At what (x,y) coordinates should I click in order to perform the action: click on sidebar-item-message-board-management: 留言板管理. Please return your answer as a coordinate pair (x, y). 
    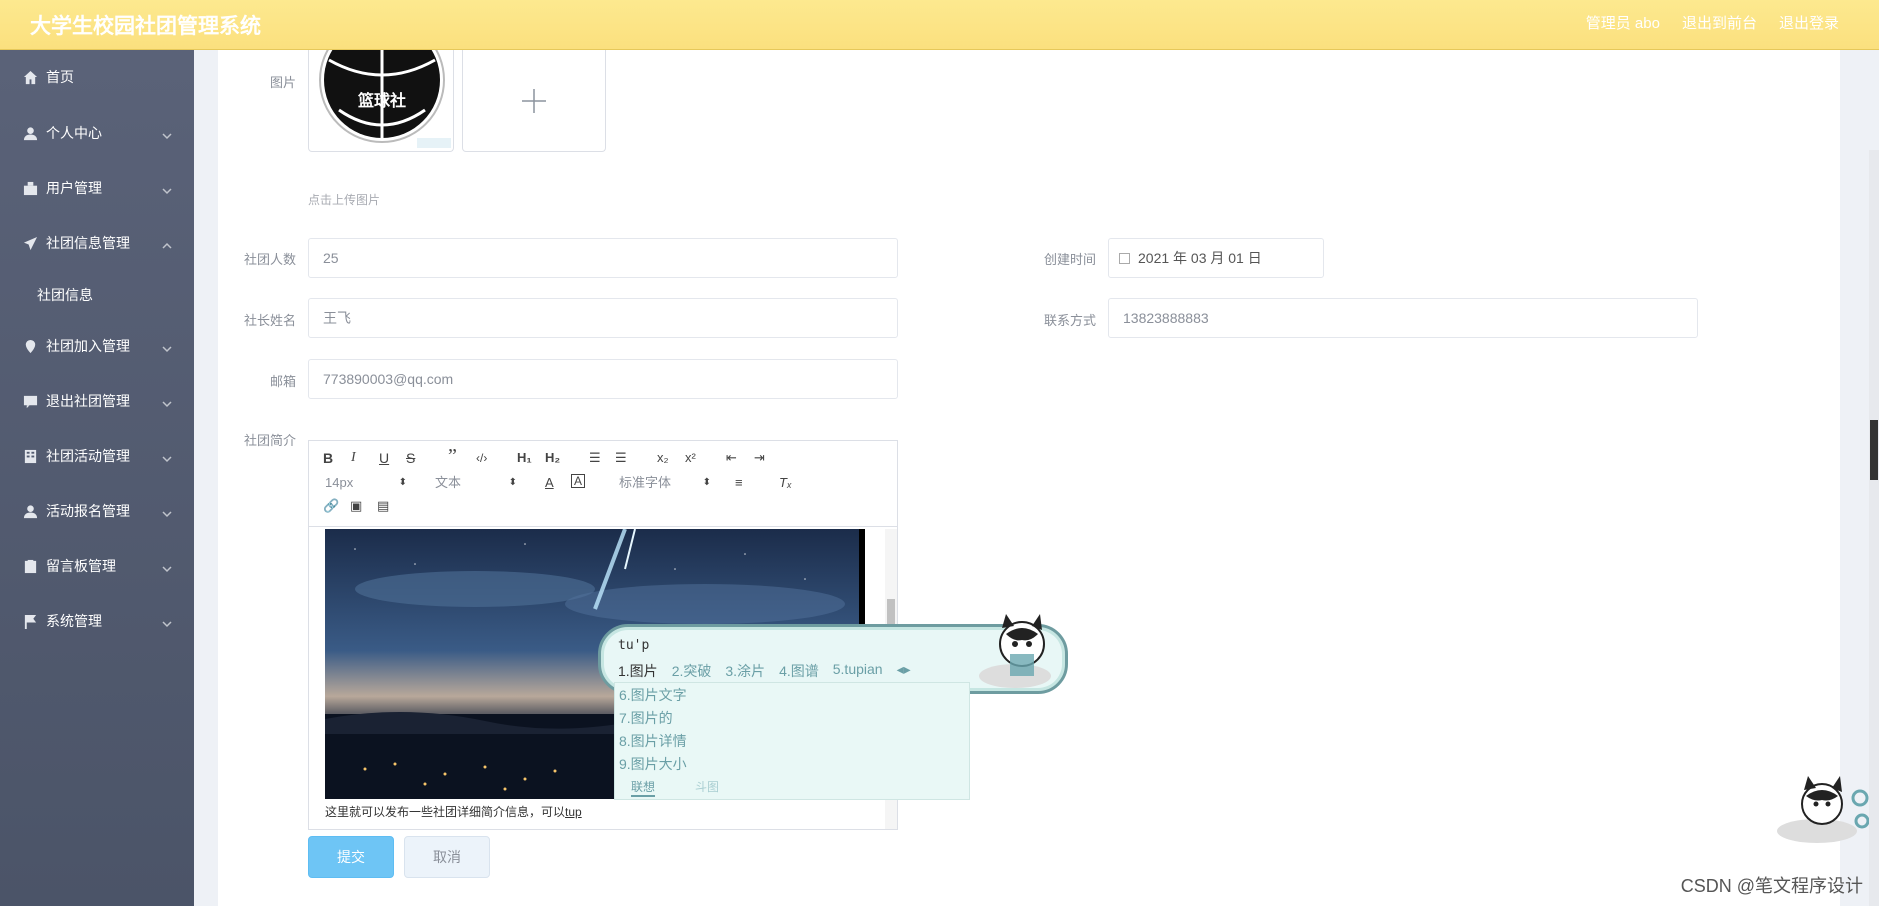
    Looking at the image, I should click on (97, 566).